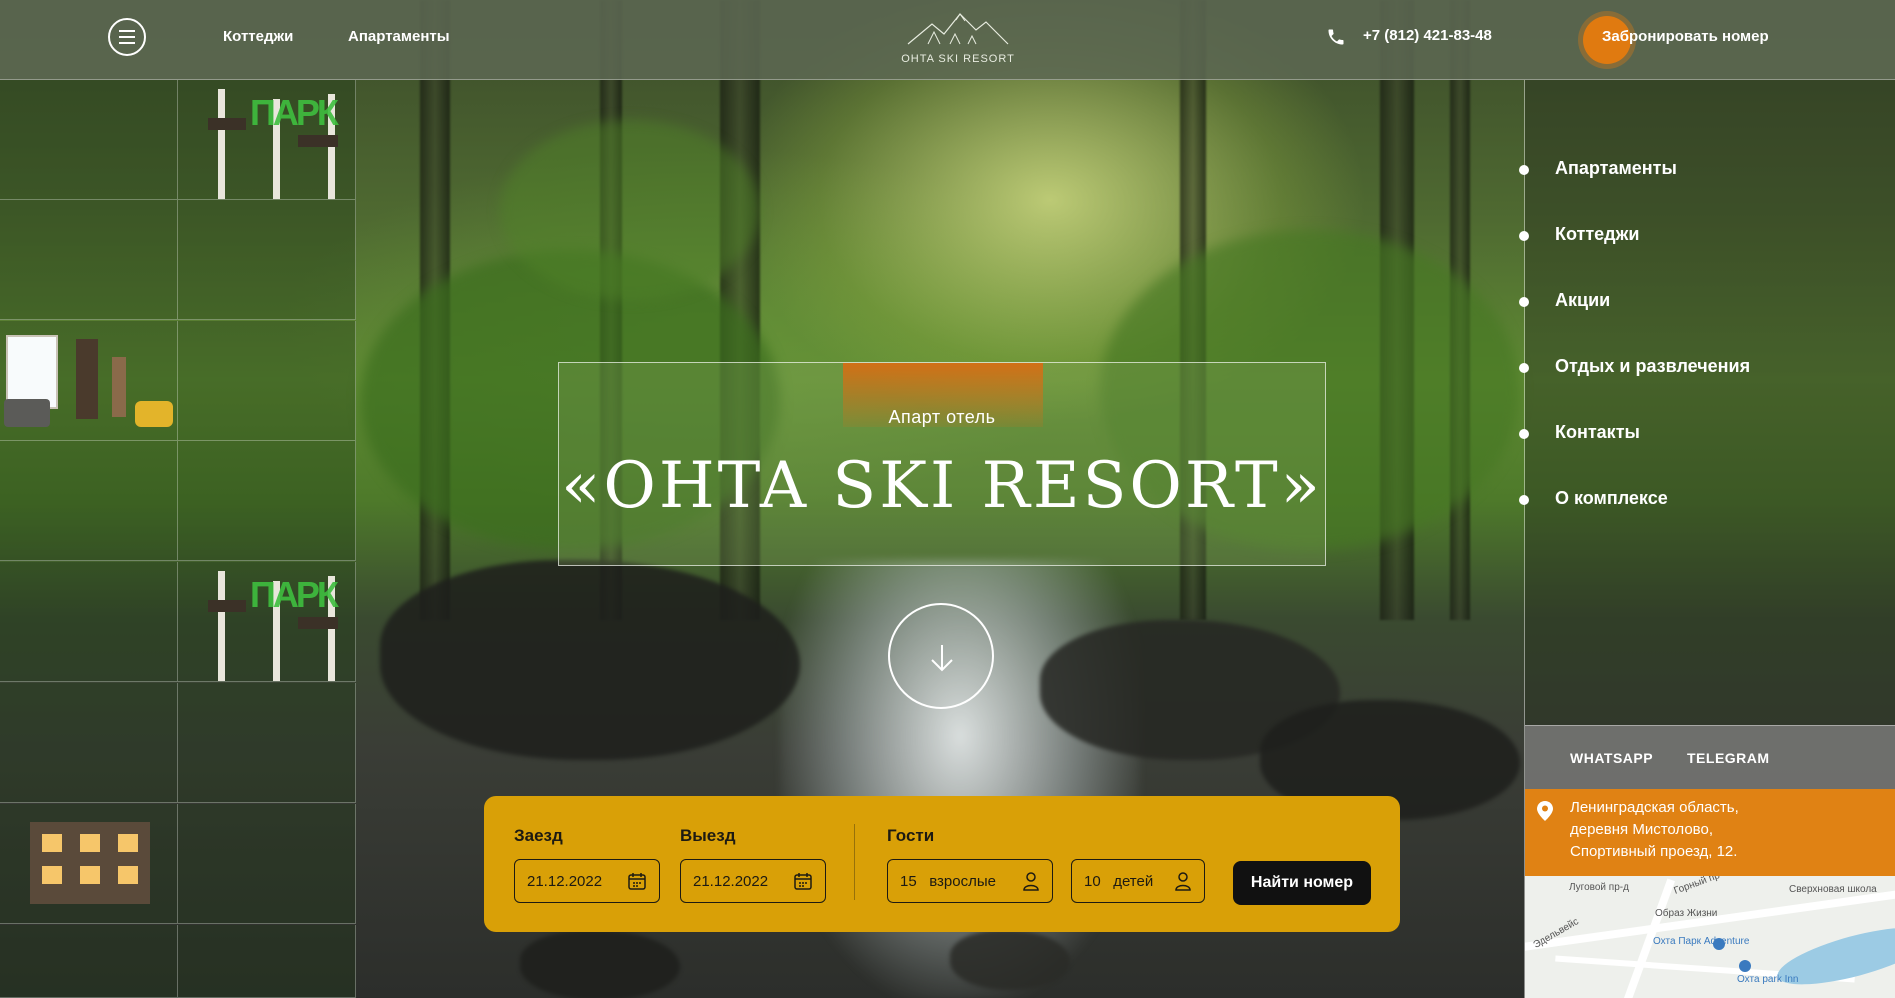 The width and height of the screenshot is (1895, 998). I want to click on find-room-button: Найти номер, so click(1302, 883).